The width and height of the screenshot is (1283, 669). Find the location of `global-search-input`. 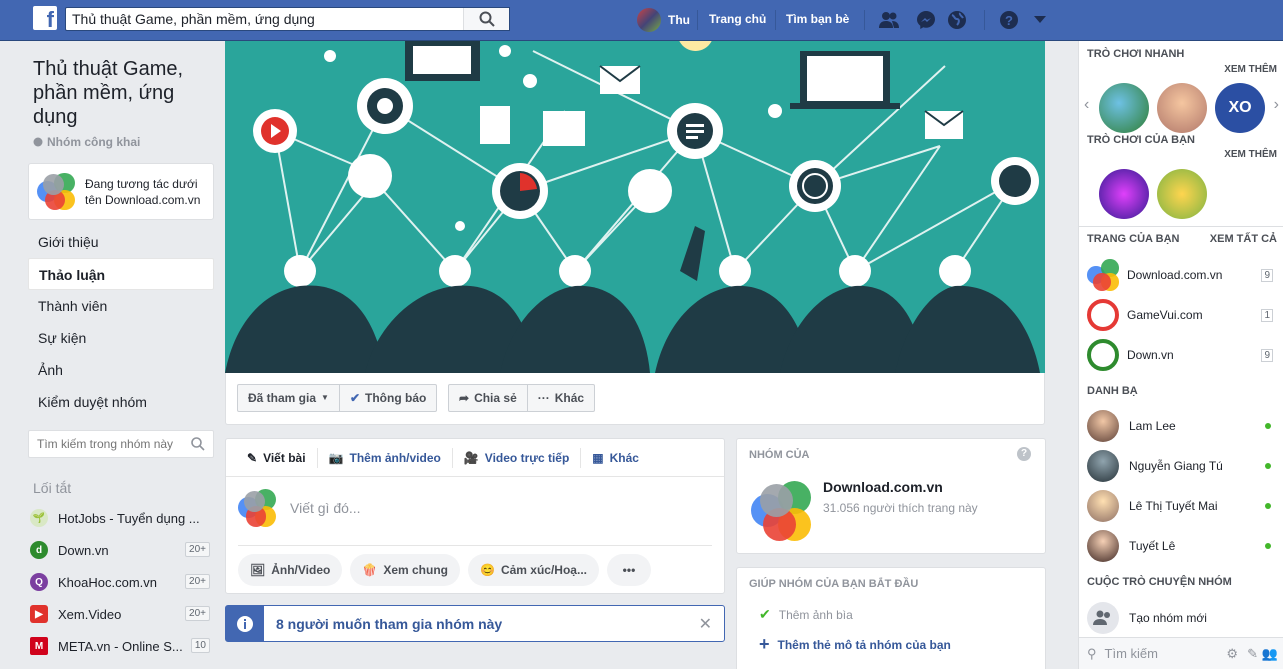

global-search-input is located at coordinates (263, 19).